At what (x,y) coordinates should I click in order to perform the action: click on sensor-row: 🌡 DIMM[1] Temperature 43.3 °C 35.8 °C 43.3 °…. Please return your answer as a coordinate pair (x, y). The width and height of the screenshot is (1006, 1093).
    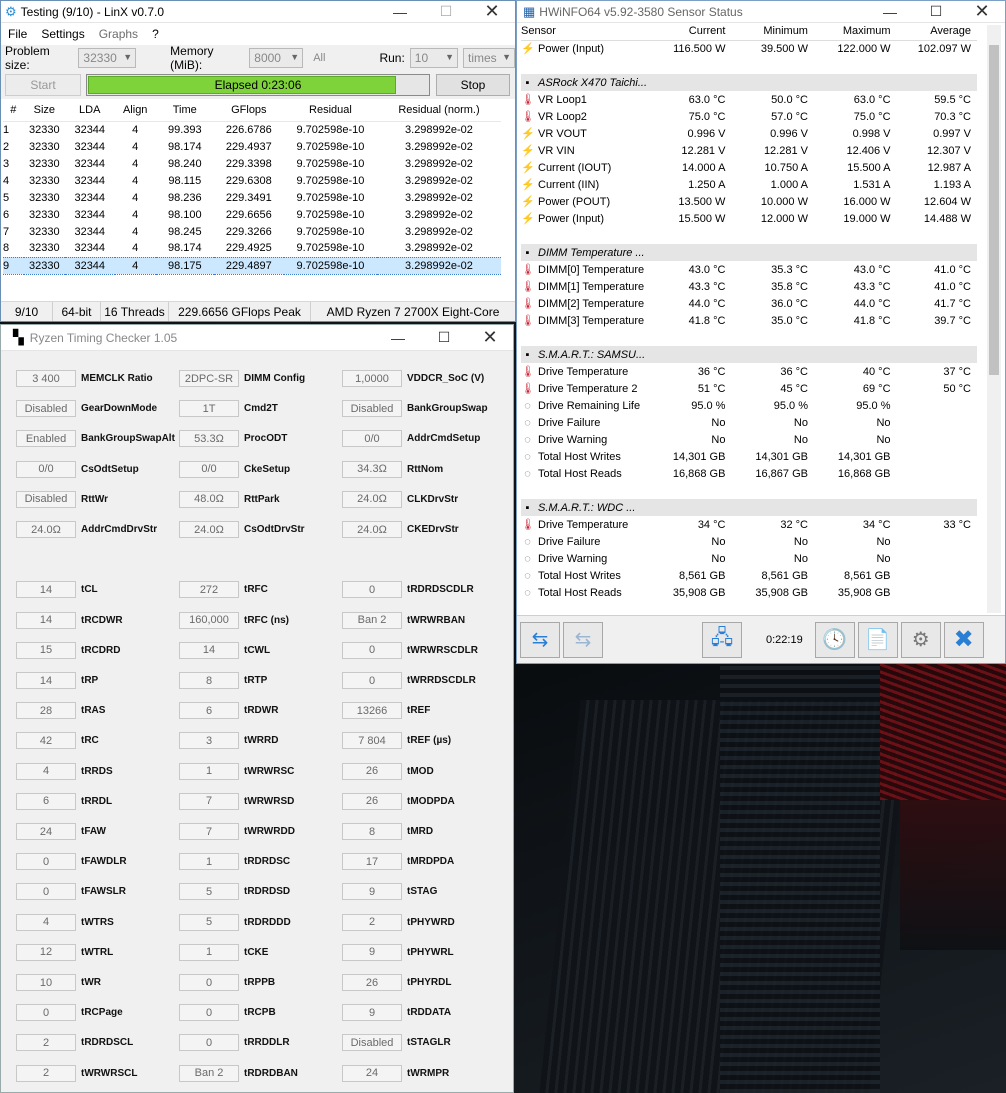
    Looking at the image, I should click on (749, 286).